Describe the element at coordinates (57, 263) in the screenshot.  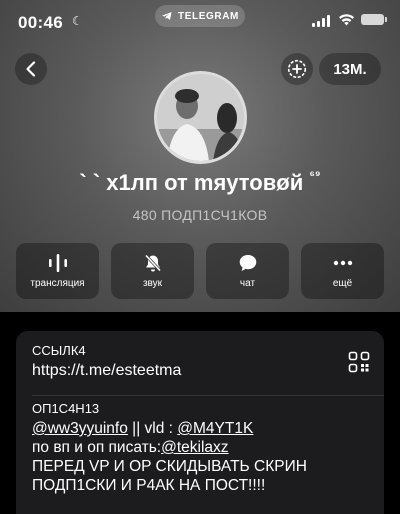
I see `waveform-icon` at that location.